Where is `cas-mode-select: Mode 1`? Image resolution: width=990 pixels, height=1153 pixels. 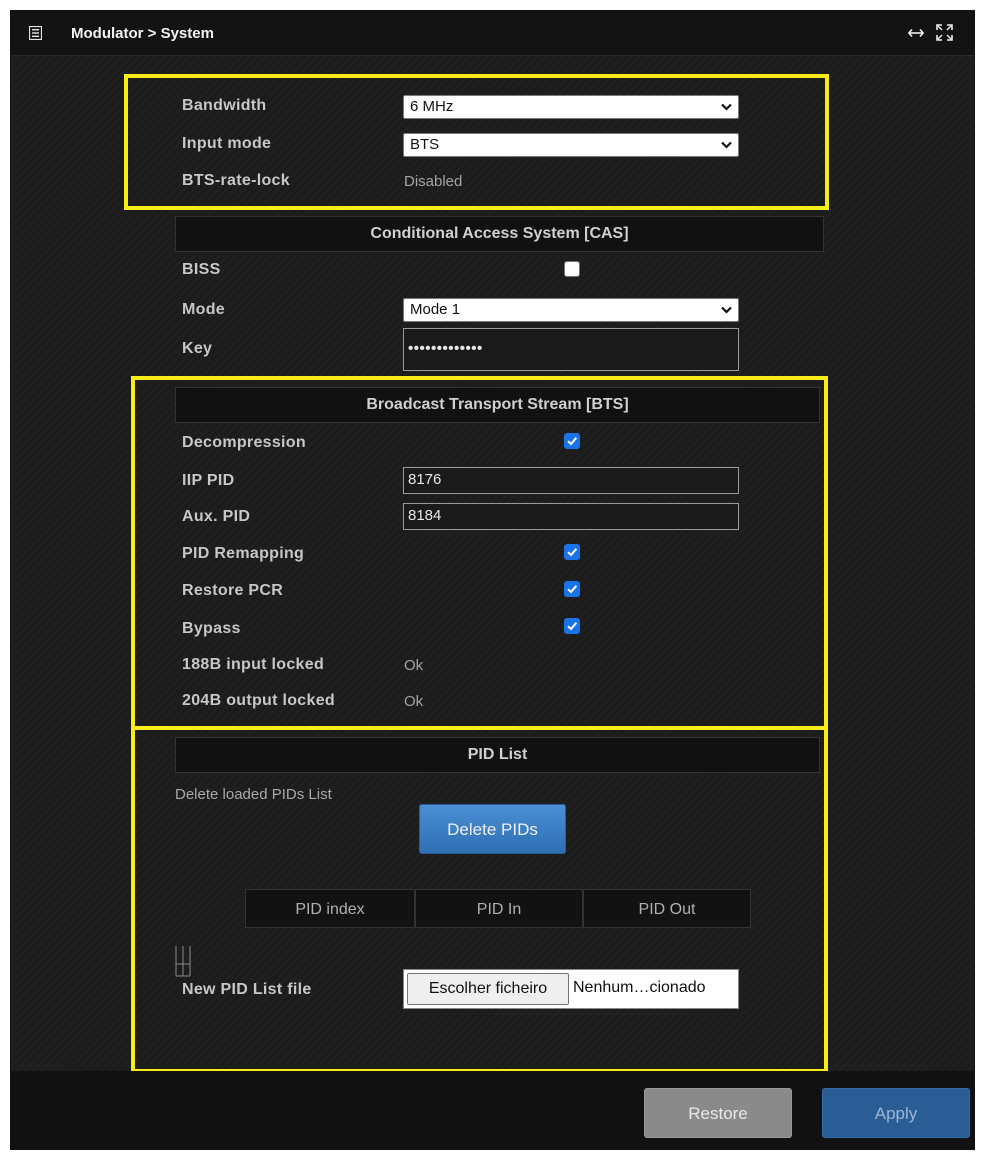 cas-mode-select: Mode 1 is located at coordinates (571, 310).